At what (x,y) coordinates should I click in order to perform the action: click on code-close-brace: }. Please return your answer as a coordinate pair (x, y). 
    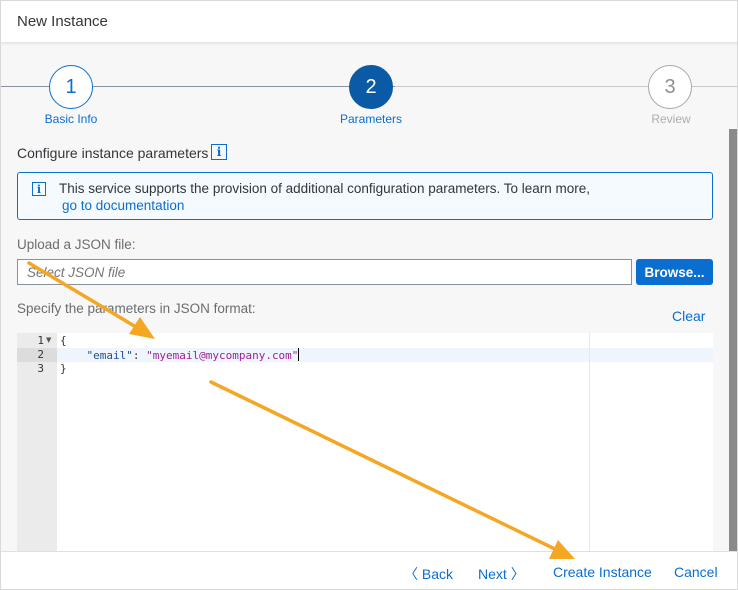
    Looking at the image, I should click on (63, 368).